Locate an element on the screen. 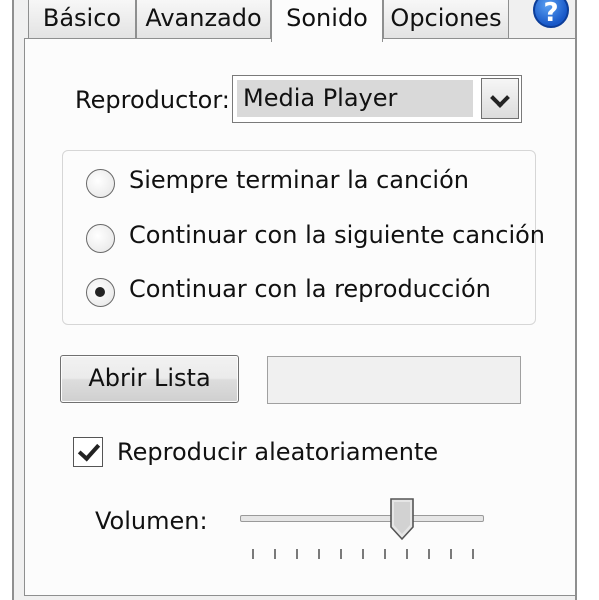  tab-avanzado: Avanzado is located at coordinates (203, 19).